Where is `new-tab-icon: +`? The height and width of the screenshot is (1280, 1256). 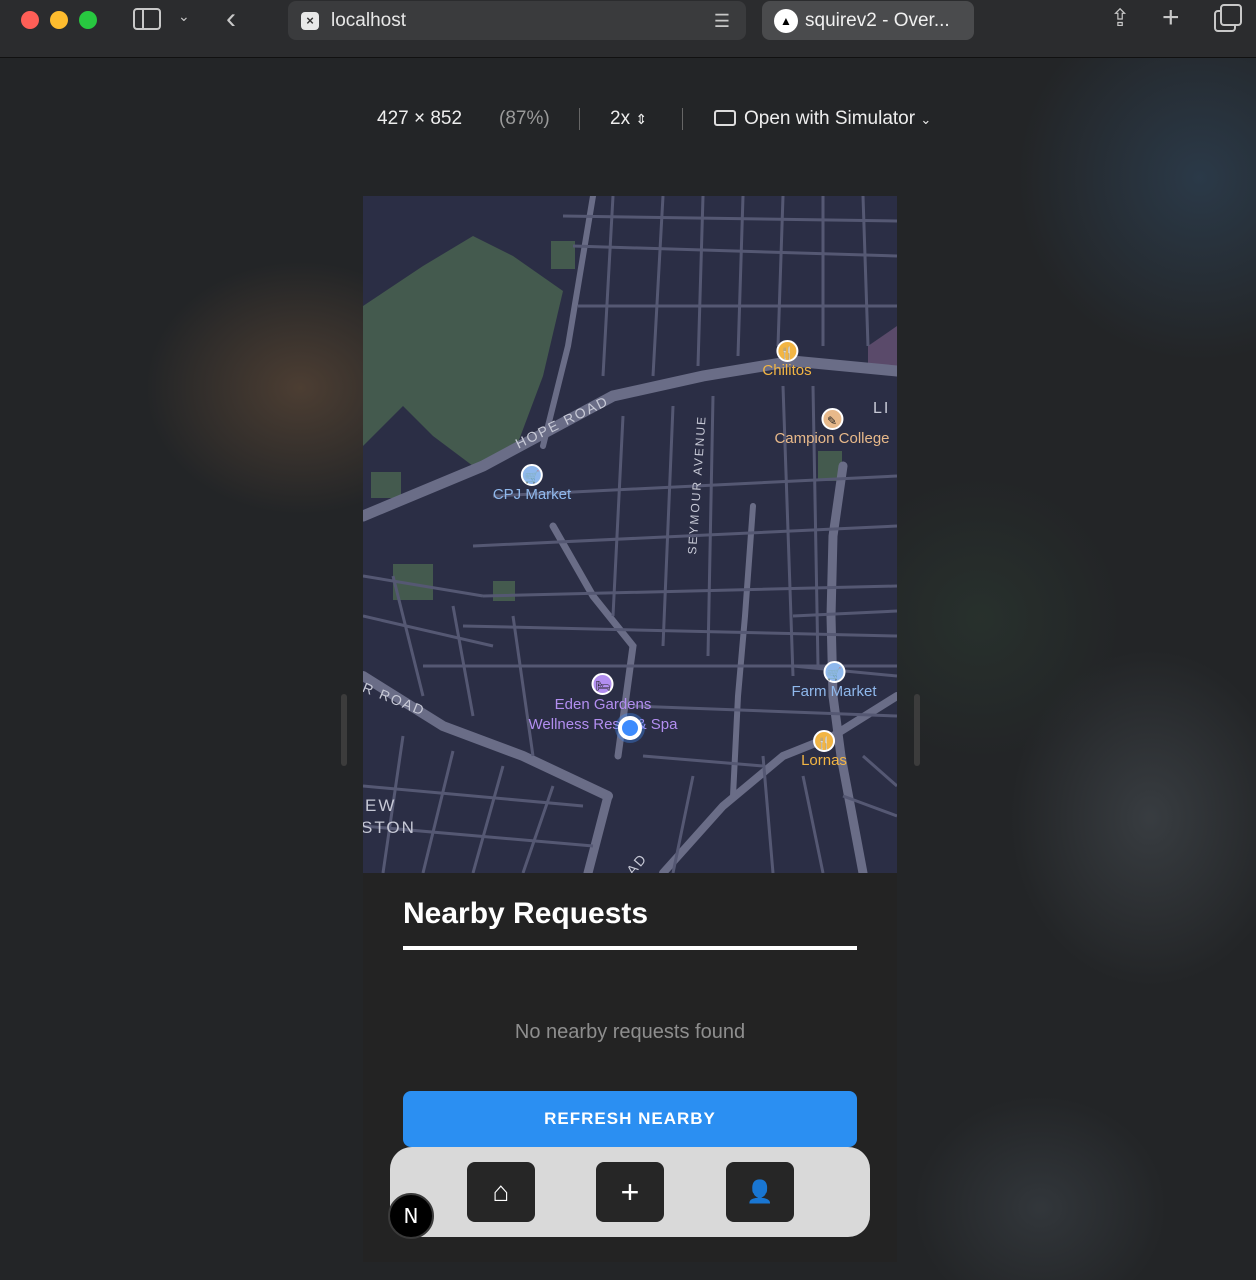
new-tab-icon: + is located at coordinates (1171, 18).